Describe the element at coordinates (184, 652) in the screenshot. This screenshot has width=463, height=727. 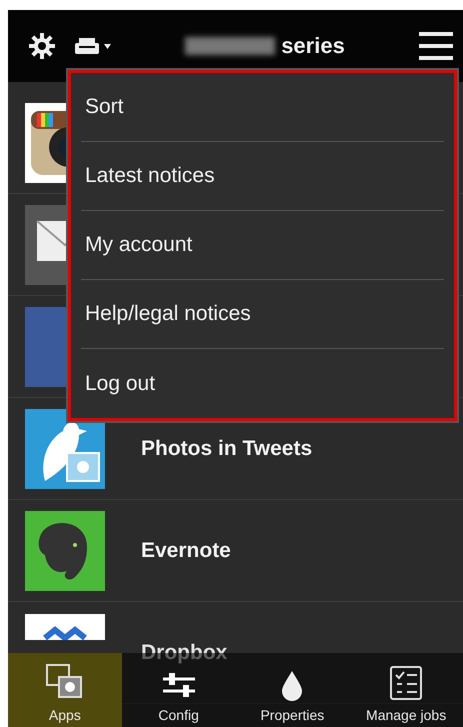
I see `app-name: Dropbox` at that location.